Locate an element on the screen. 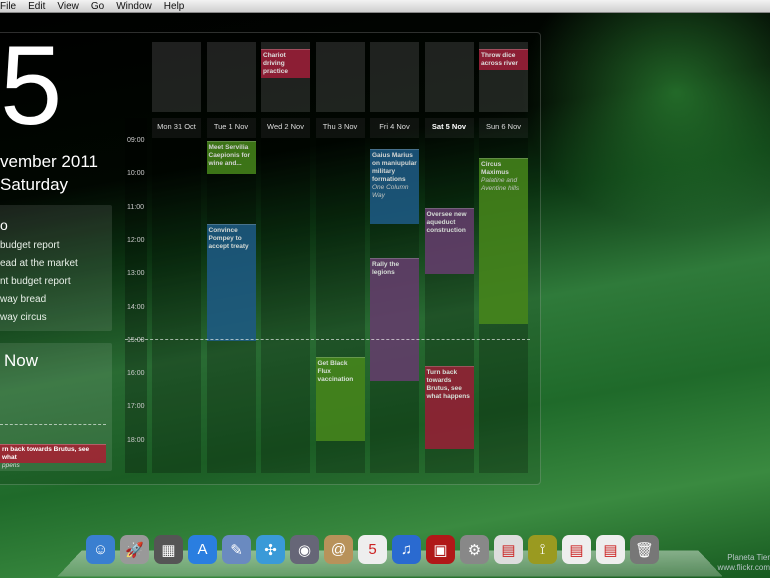  event-title: Get Black Flux vaccination is located at coordinates (335, 372).